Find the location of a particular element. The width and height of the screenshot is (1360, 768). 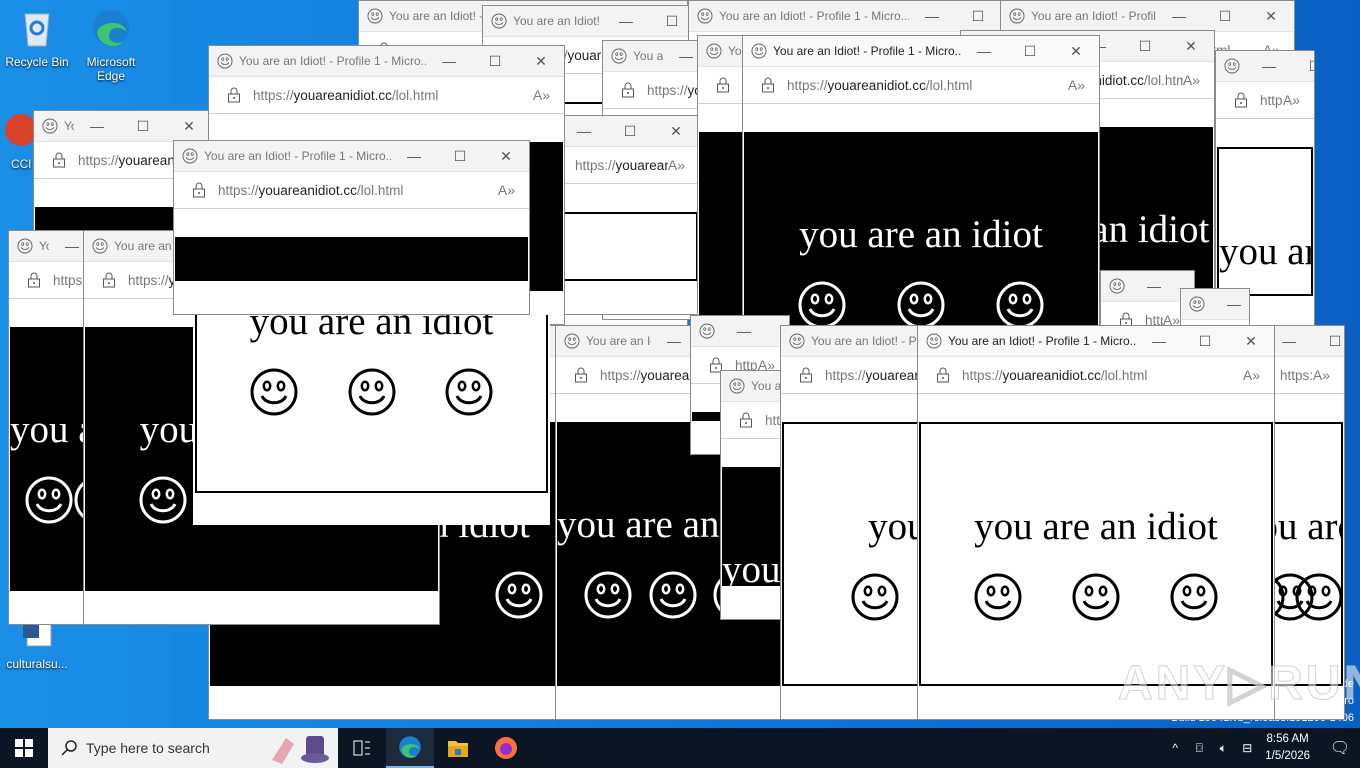

network-icon: ⊟ is located at coordinates (1247, 748).